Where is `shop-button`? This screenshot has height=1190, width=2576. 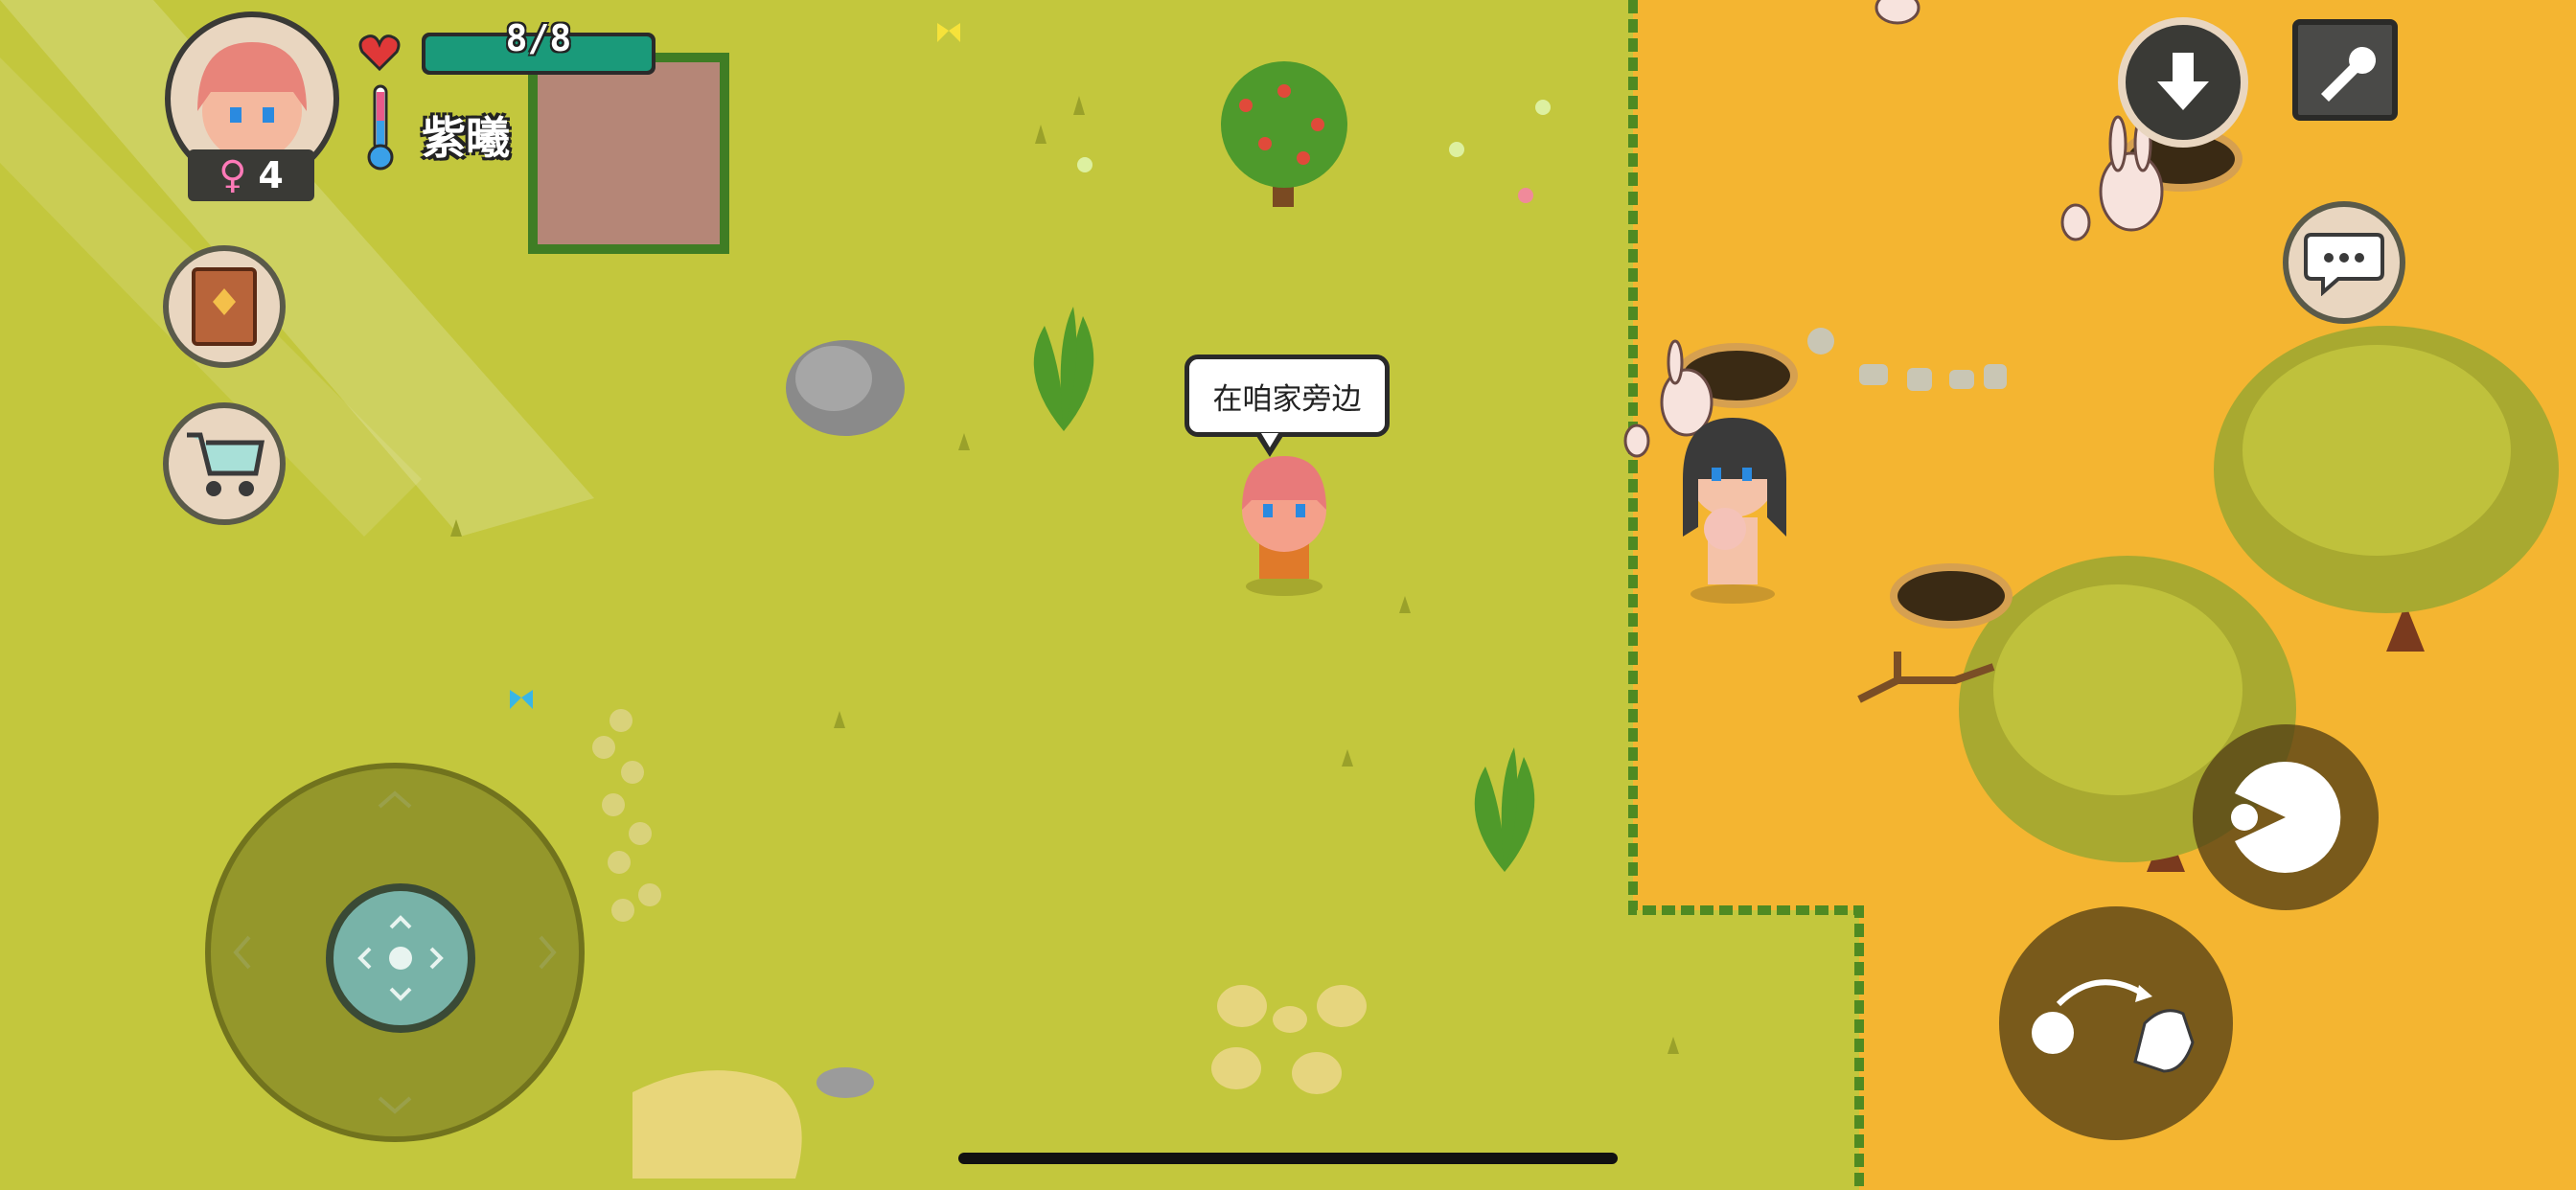 shop-button is located at coordinates (224, 464).